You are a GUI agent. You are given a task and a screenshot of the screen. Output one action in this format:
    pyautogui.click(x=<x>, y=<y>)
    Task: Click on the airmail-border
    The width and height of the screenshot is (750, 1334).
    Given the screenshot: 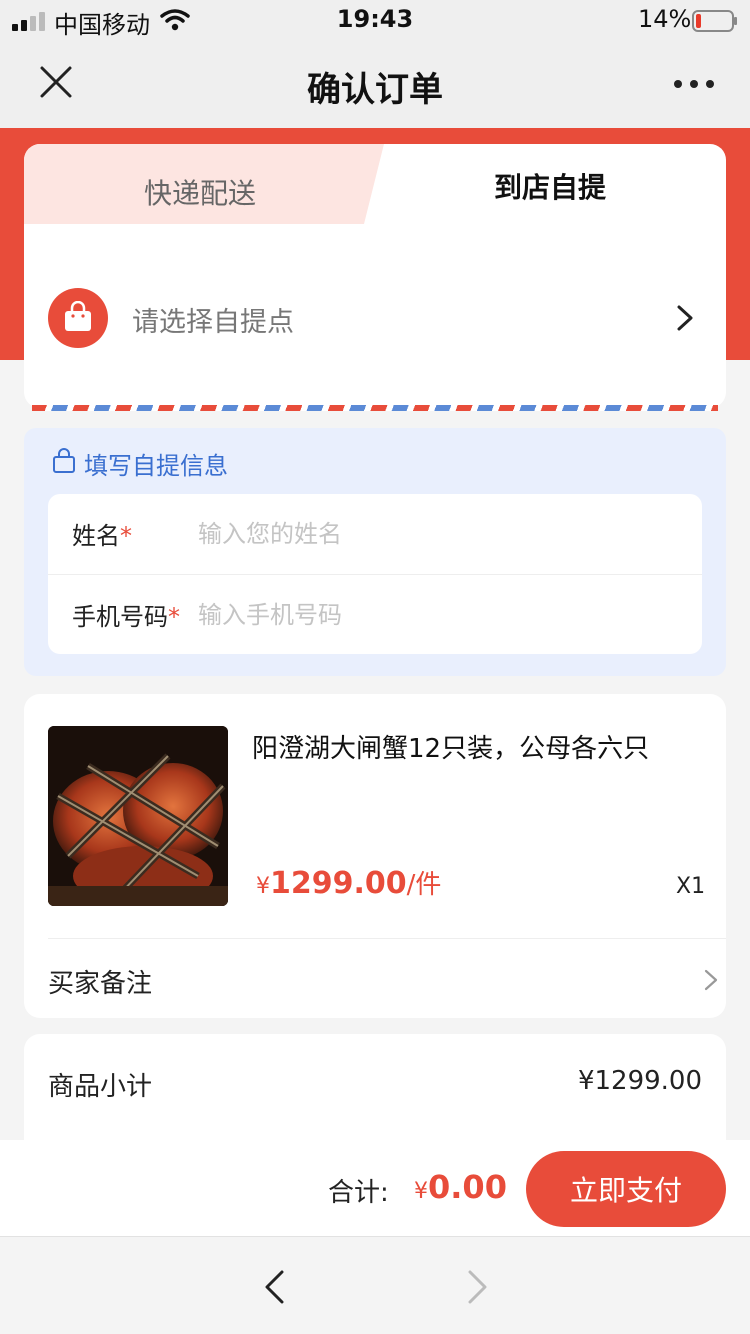 What is the action you would take?
    pyautogui.click(x=375, y=408)
    